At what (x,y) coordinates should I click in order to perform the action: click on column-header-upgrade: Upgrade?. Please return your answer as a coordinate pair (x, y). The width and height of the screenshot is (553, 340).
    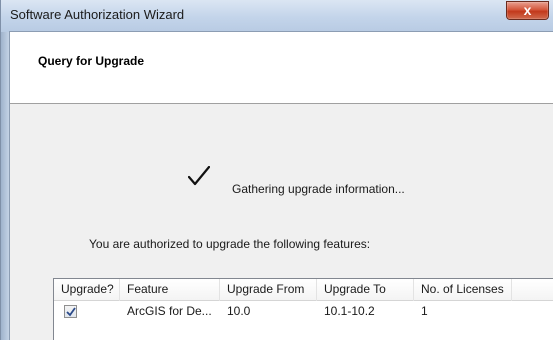
    Looking at the image, I should click on (87, 290).